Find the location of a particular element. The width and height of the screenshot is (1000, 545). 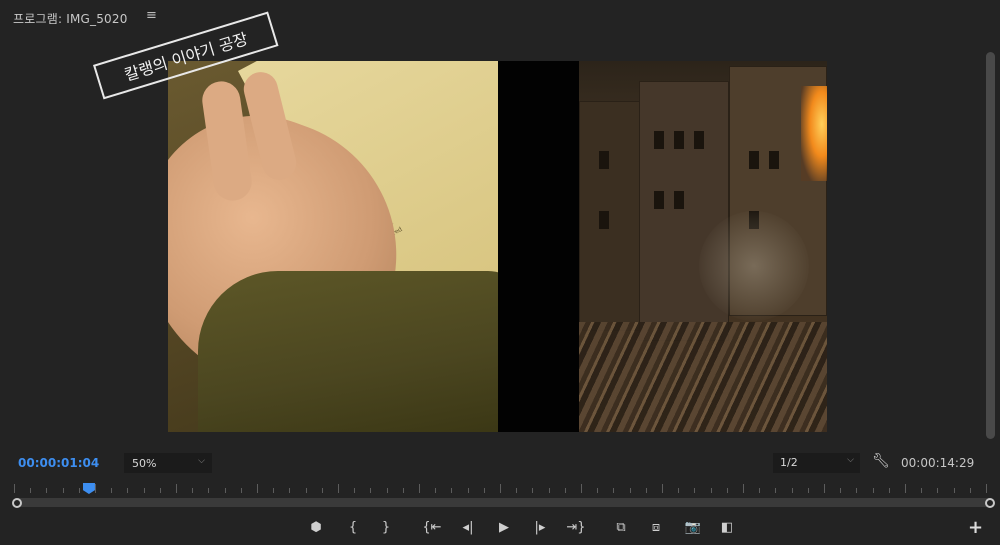

go-to-out-button: ⇥} is located at coordinates (576, 528).